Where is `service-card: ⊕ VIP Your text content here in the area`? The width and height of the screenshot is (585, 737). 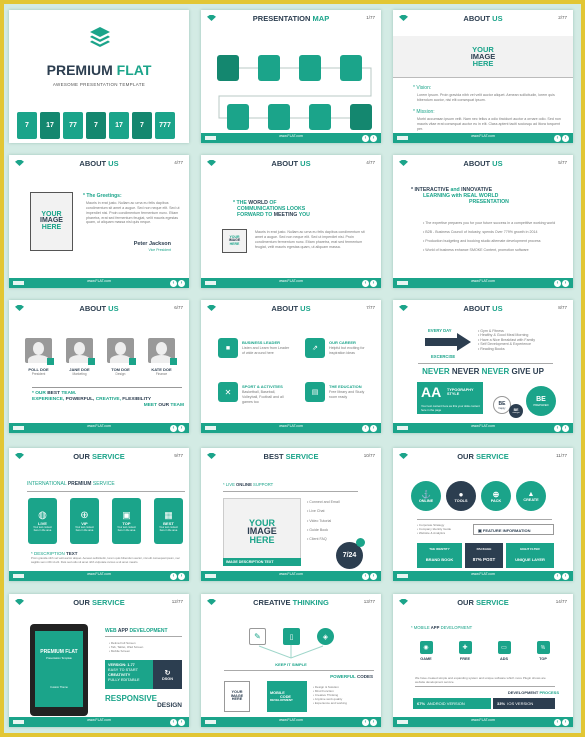
service-card: ⊕ VIP Your text content here in the area is located at coordinates (84, 521).